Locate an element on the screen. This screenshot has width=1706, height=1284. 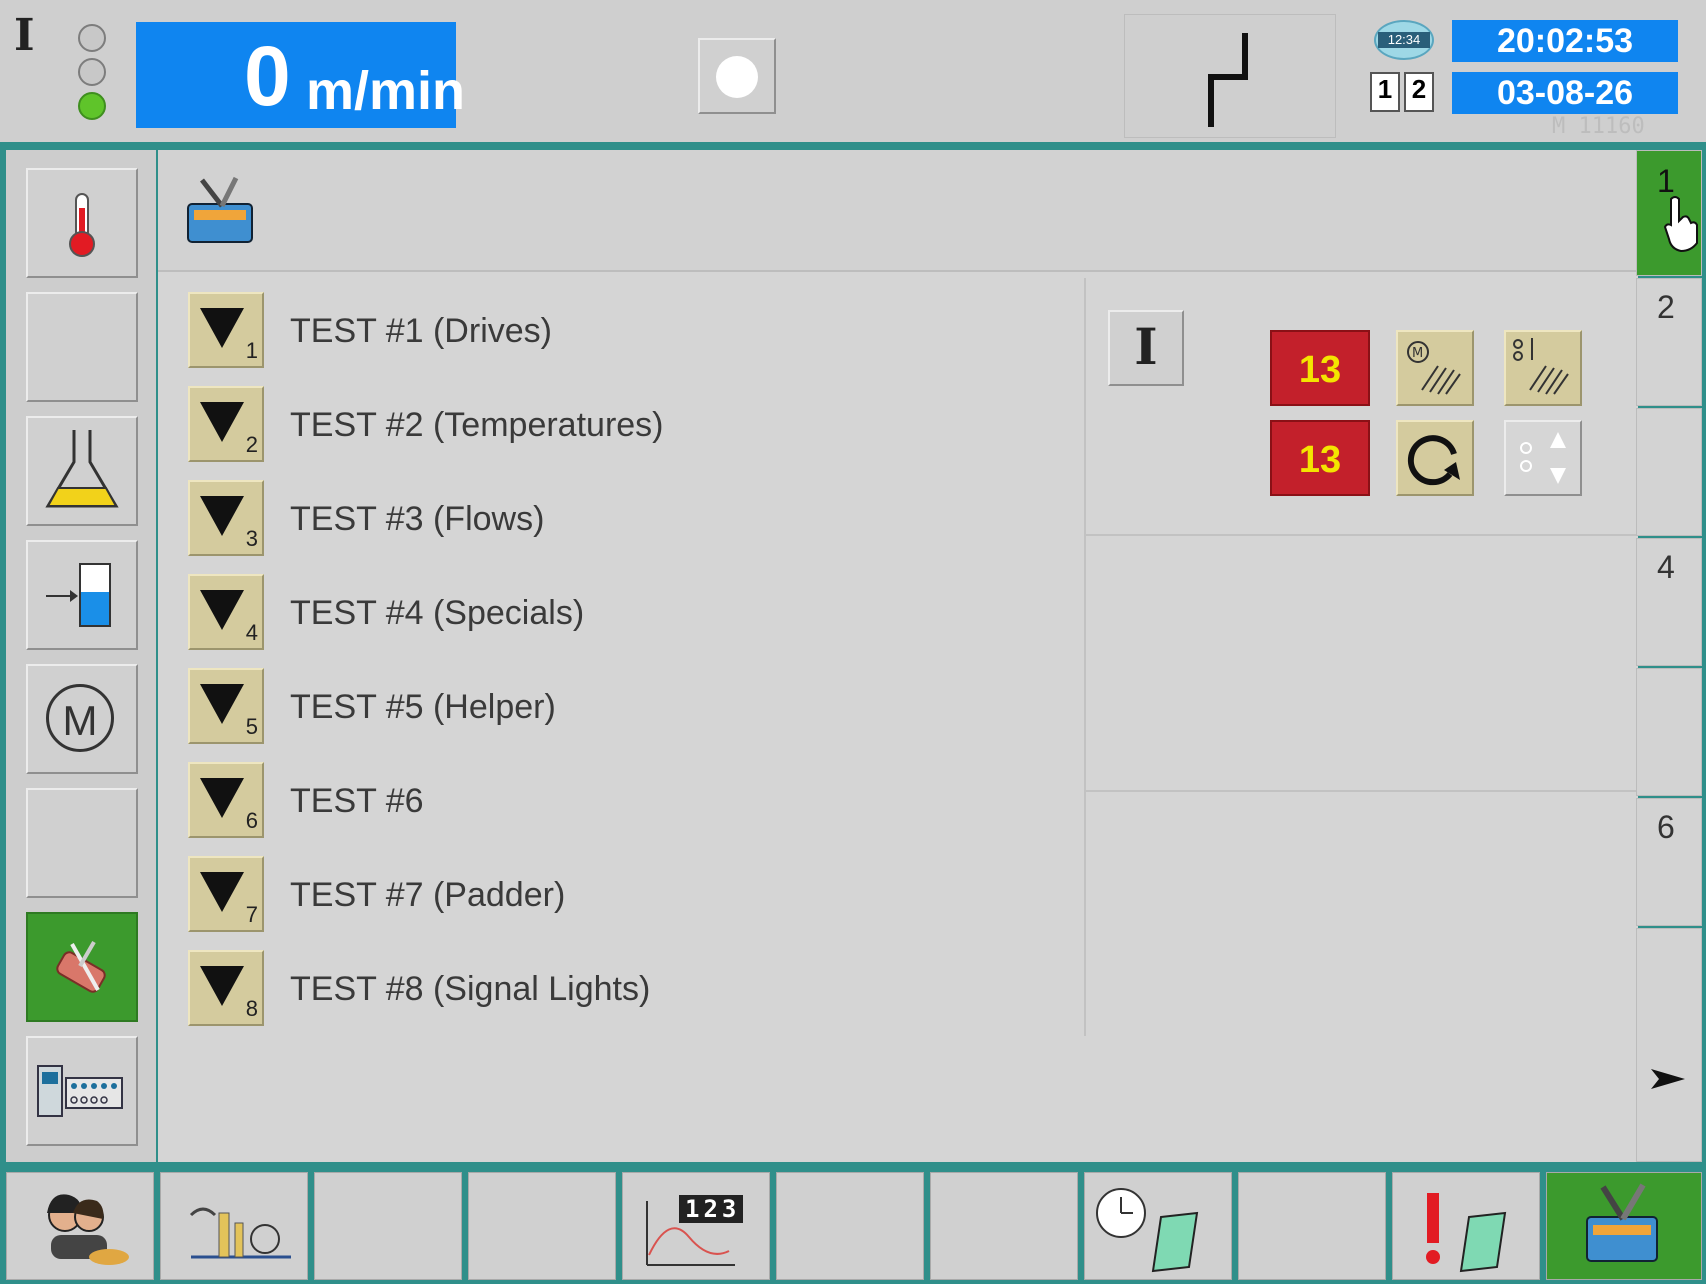
trend-button: 123 is located at coordinates (696, 1226).